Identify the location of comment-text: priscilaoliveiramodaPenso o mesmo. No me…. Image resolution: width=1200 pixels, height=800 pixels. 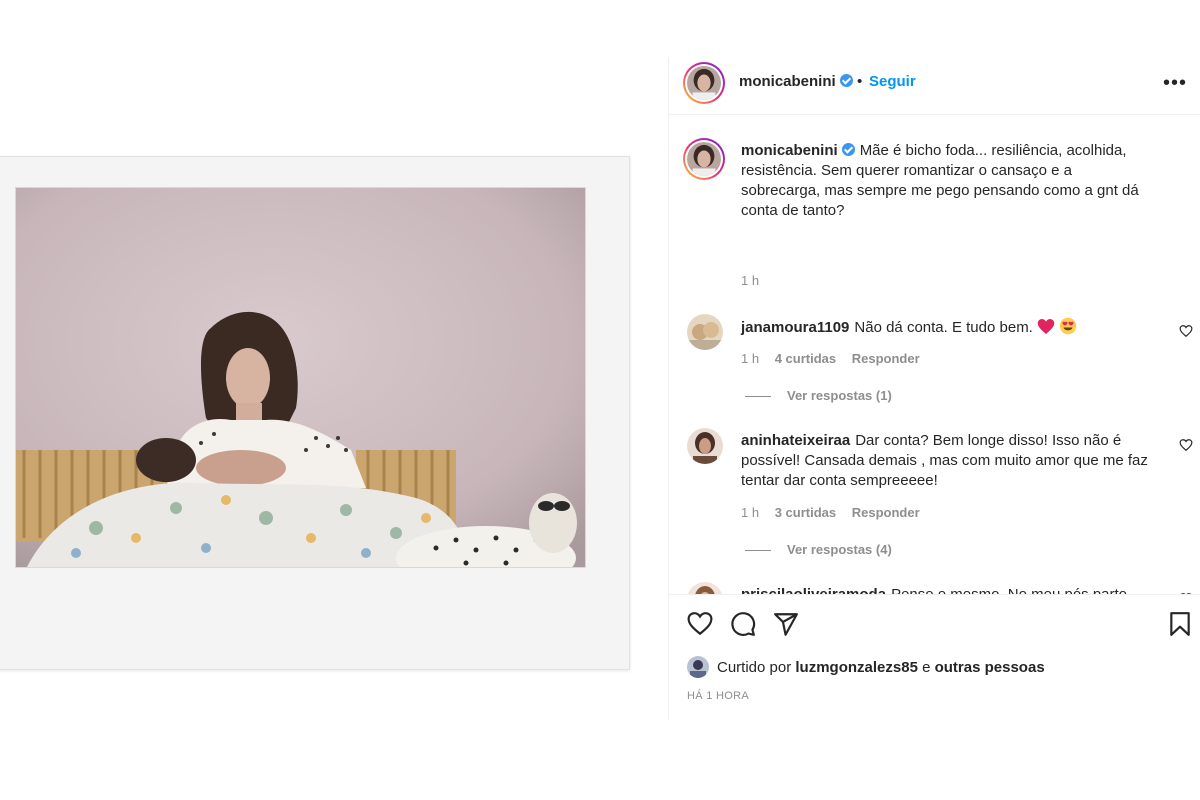
(947, 589).